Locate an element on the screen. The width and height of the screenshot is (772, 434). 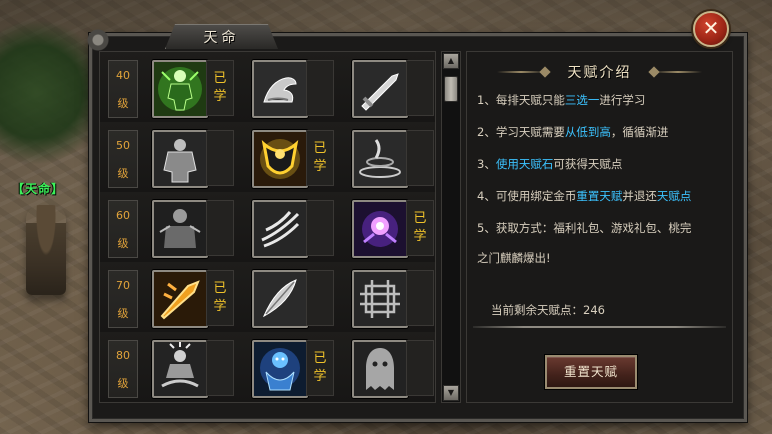
knot-icon is located at coordinates (380, 299).